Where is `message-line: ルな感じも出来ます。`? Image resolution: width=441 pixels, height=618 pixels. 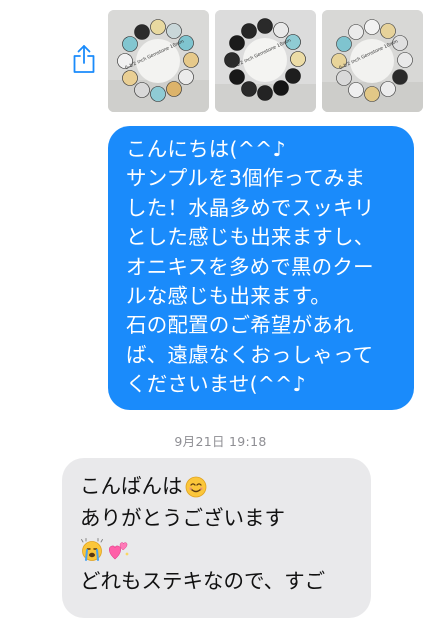 message-line: ルな感じも出来ます。 is located at coordinates (228, 296).